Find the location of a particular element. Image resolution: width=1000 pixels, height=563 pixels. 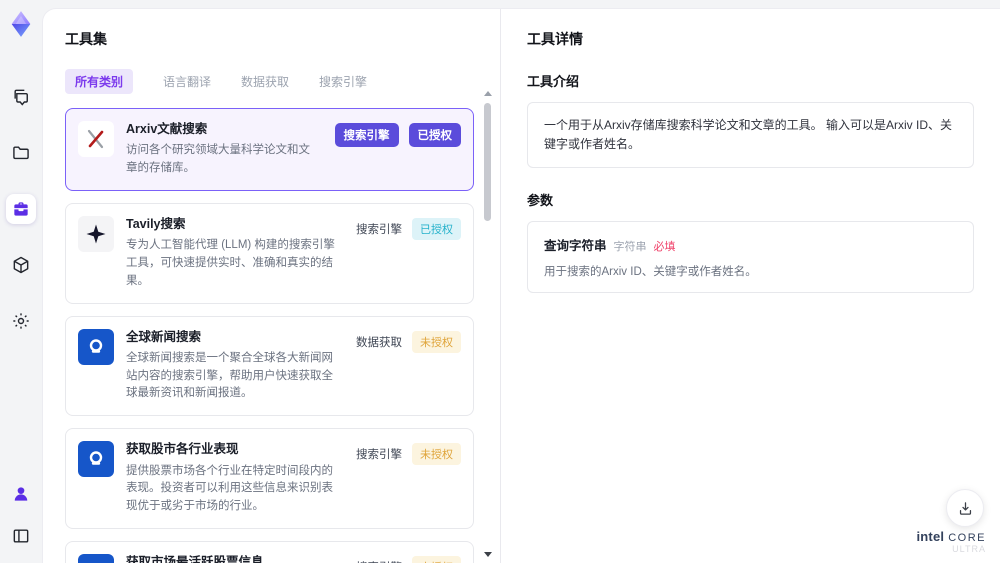

download-icon is located at coordinates (965, 508).